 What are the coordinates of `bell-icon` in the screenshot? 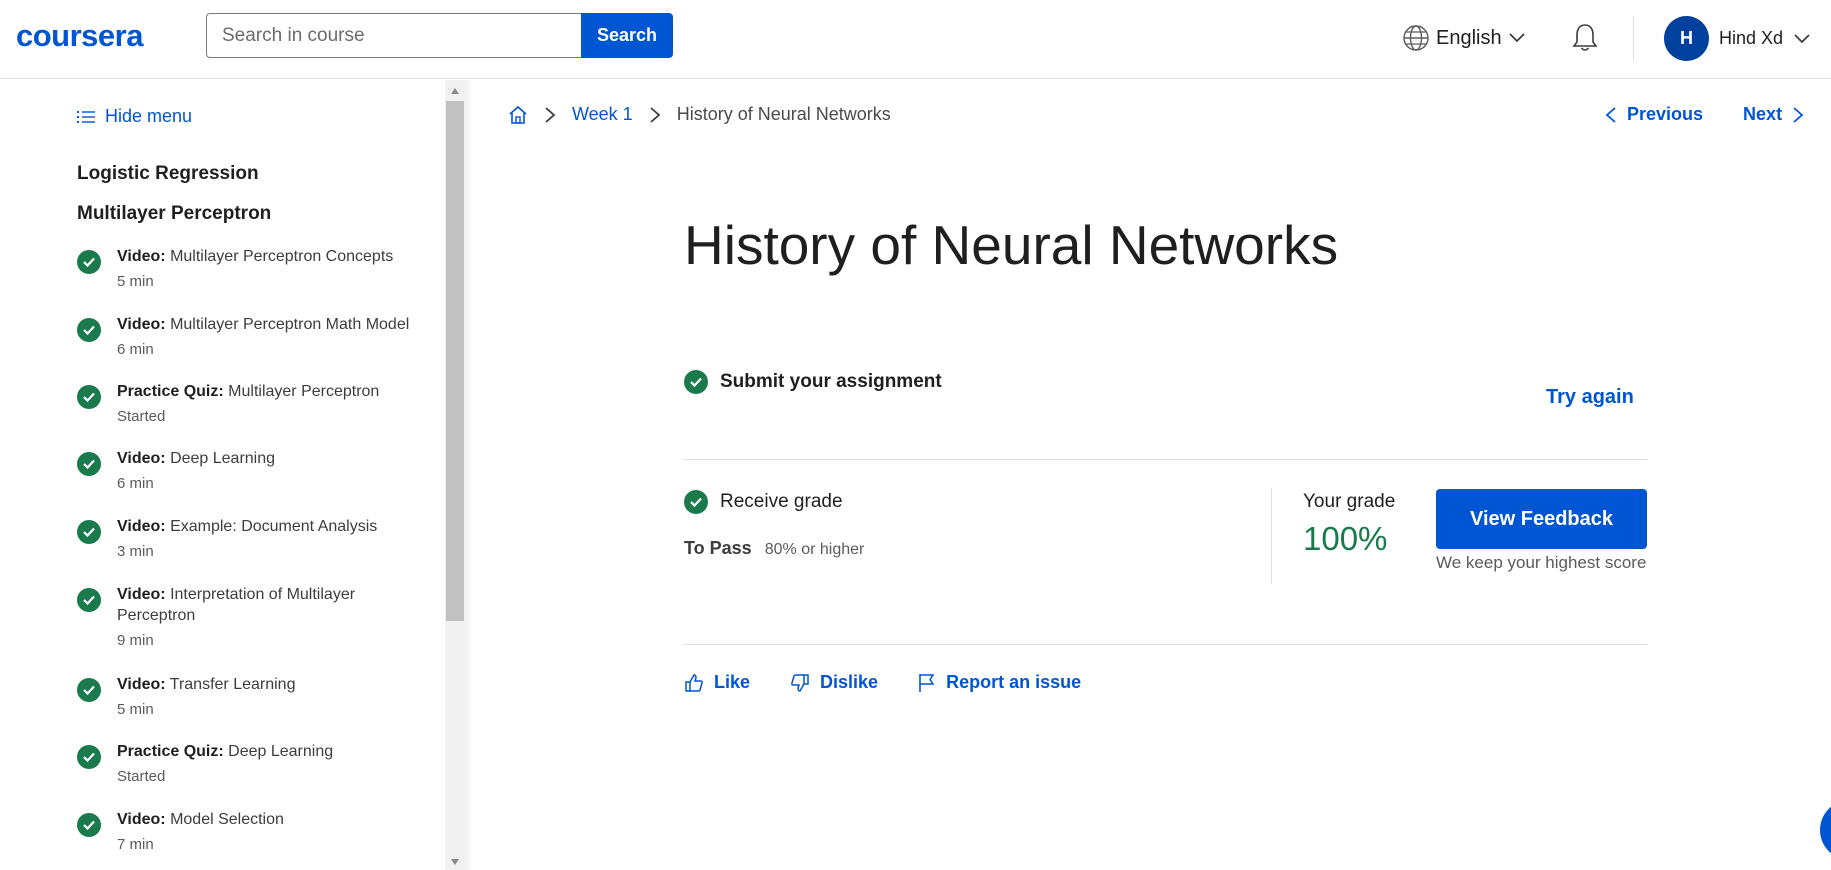 It's located at (1585, 37).